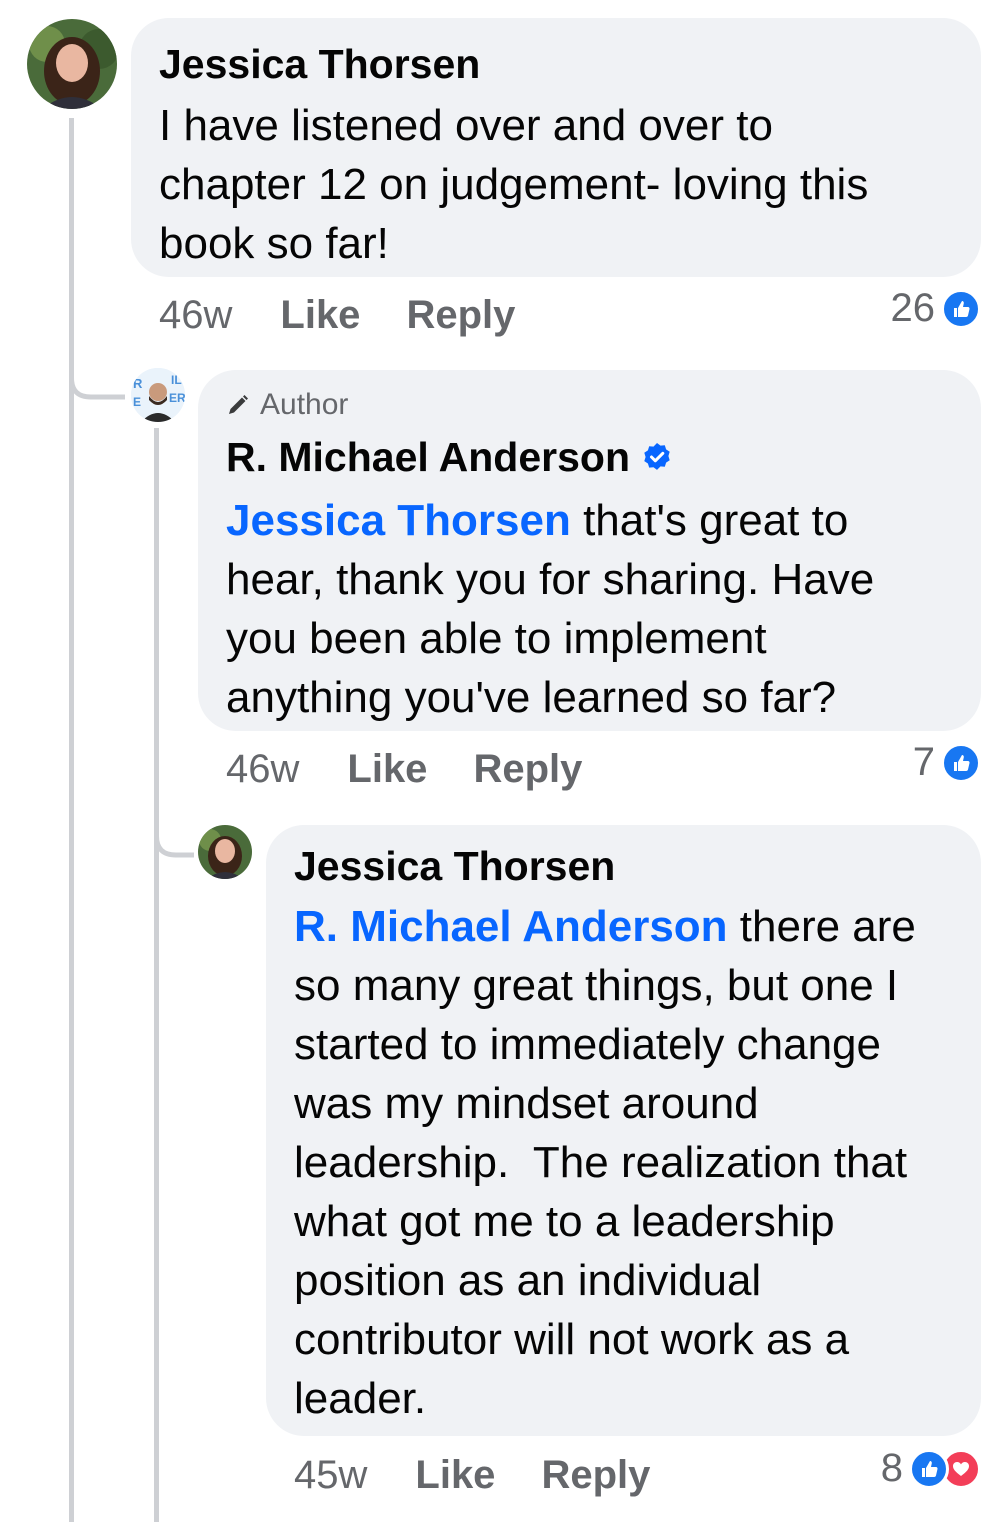 This screenshot has height=1522, width=1008. I want to click on reaction-summary: 26, so click(935, 308).